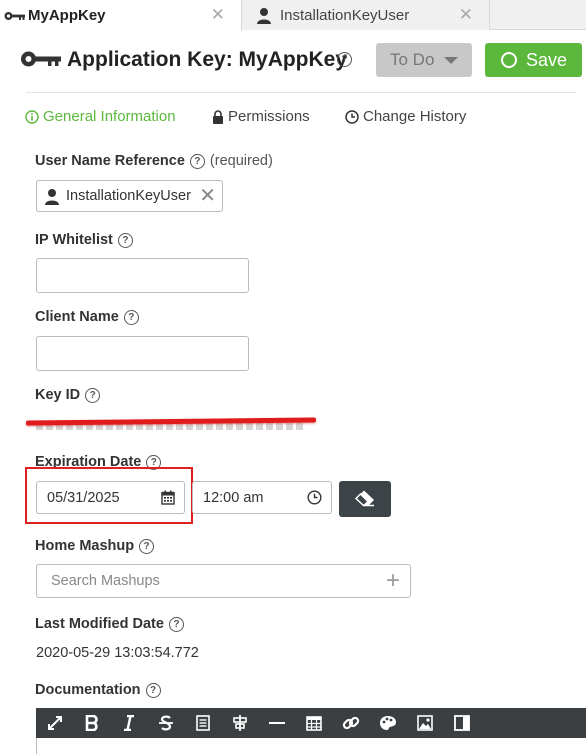 This screenshot has width=586, height=754. What do you see at coordinates (218, 116) in the screenshot?
I see `lock-icon` at bounding box center [218, 116].